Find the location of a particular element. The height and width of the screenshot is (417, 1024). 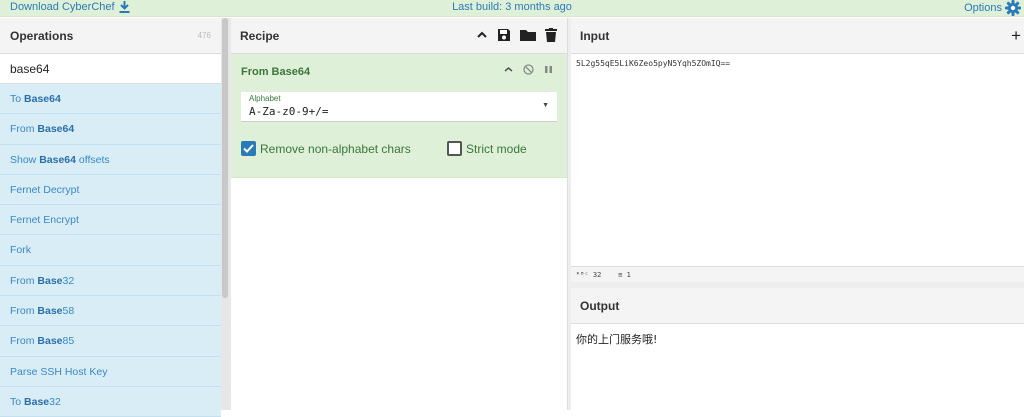

operation-list-item: Fernet Decrypt is located at coordinates (110, 190).